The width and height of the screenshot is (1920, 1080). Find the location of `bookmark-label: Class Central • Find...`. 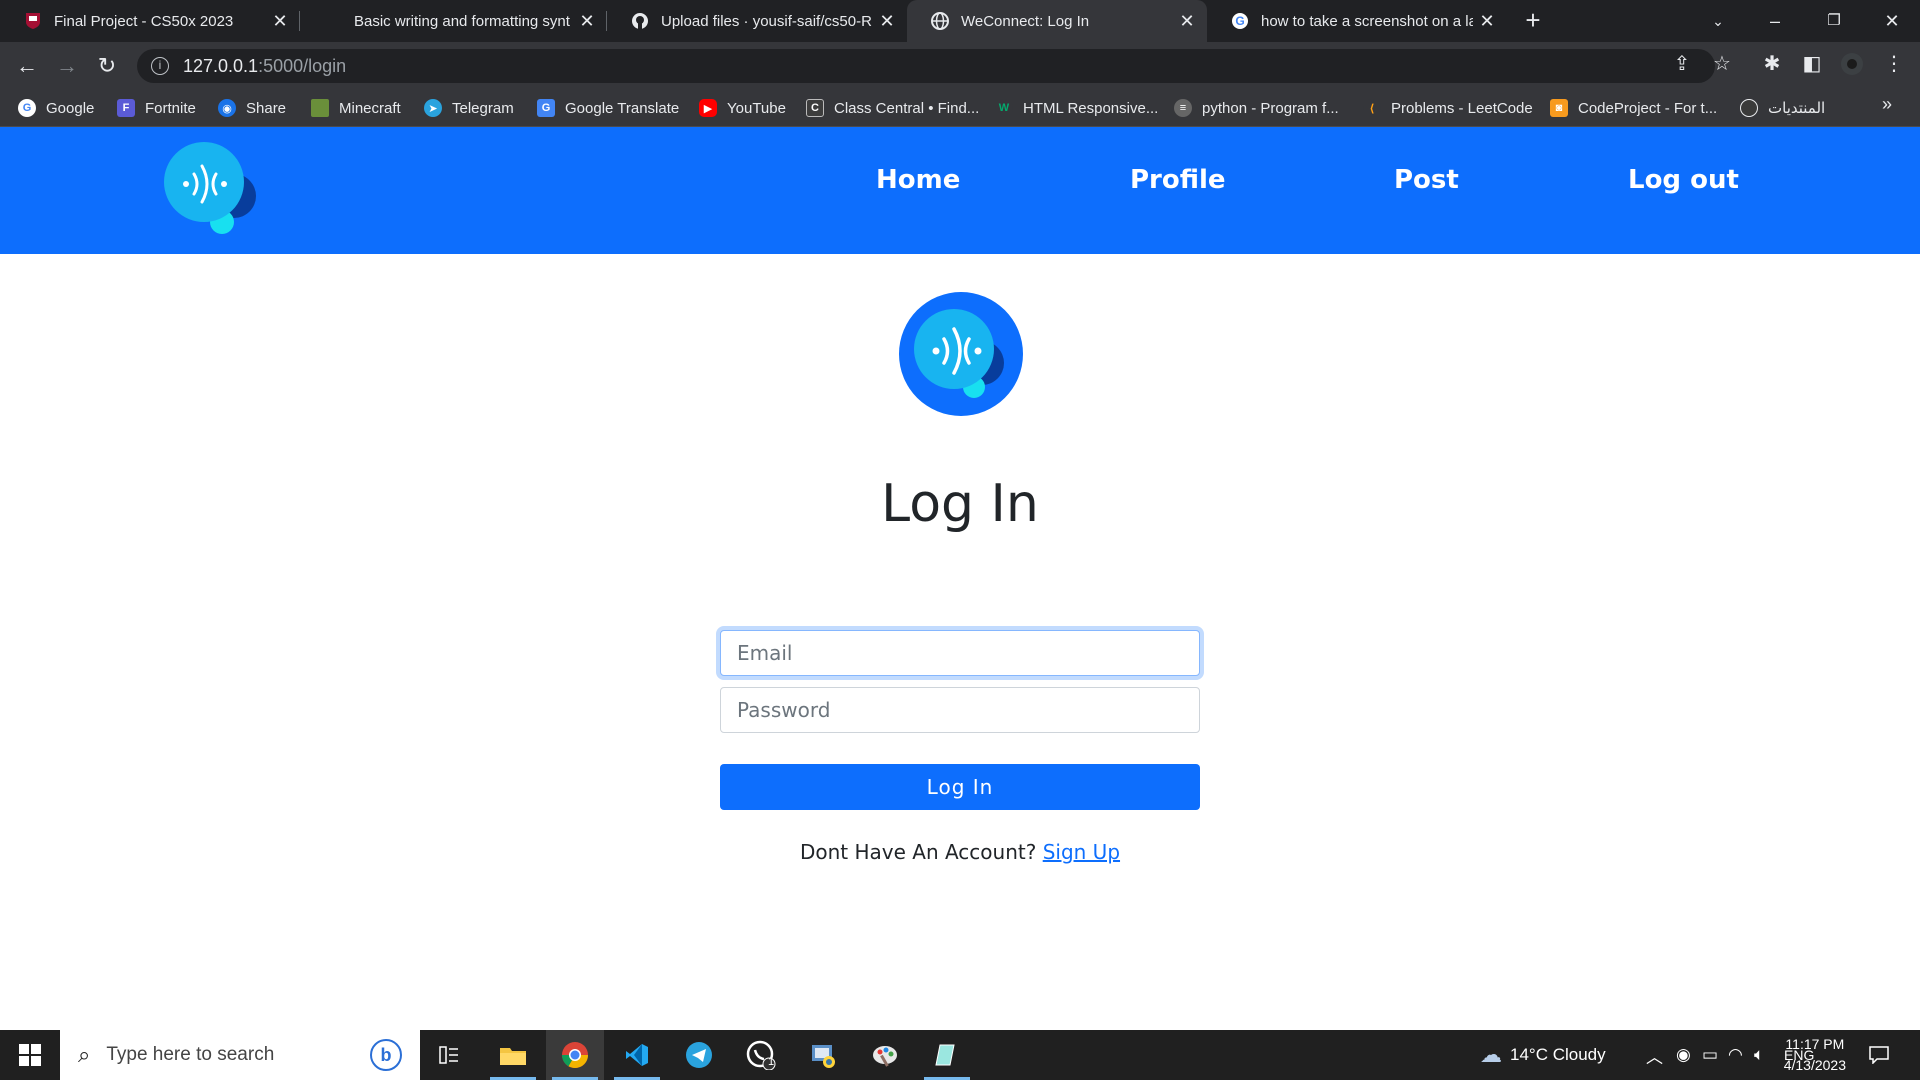

bookmark-label: Class Central • Find... is located at coordinates (907, 108).